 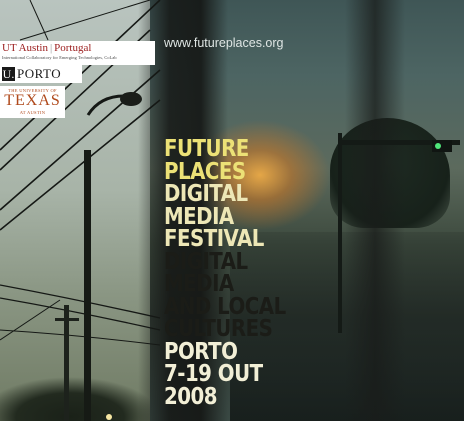 What do you see at coordinates (438, 146) in the screenshot?
I see `traffic-light-green` at bounding box center [438, 146].